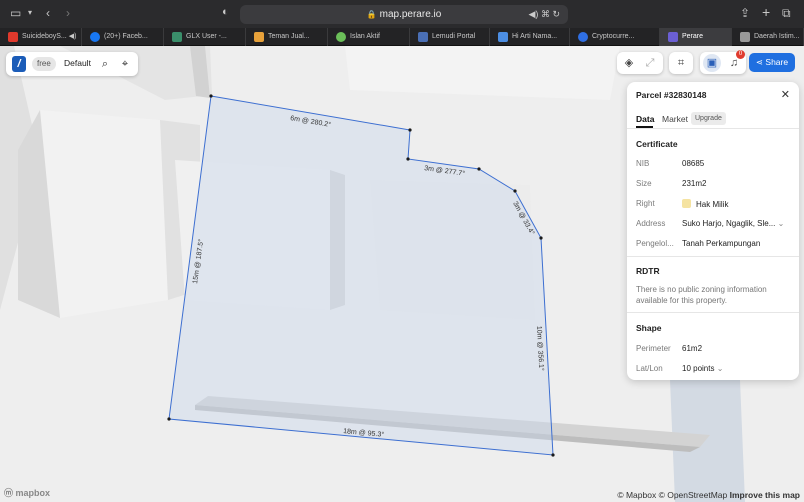 Image resolution: width=804 pixels, height=502 pixels. I want to click on browser-tab: Islan Aktif, so click(369, 37).